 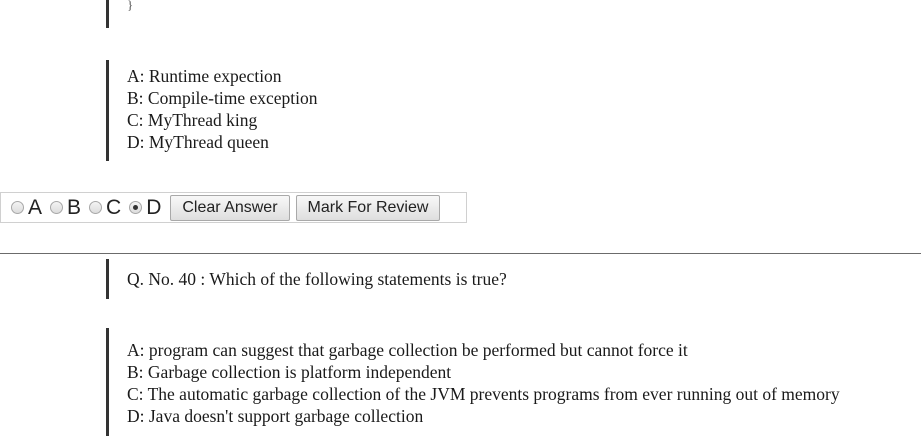 I want to click on mark-for-review-button: Mark For Review, so click(x=368, y=207).